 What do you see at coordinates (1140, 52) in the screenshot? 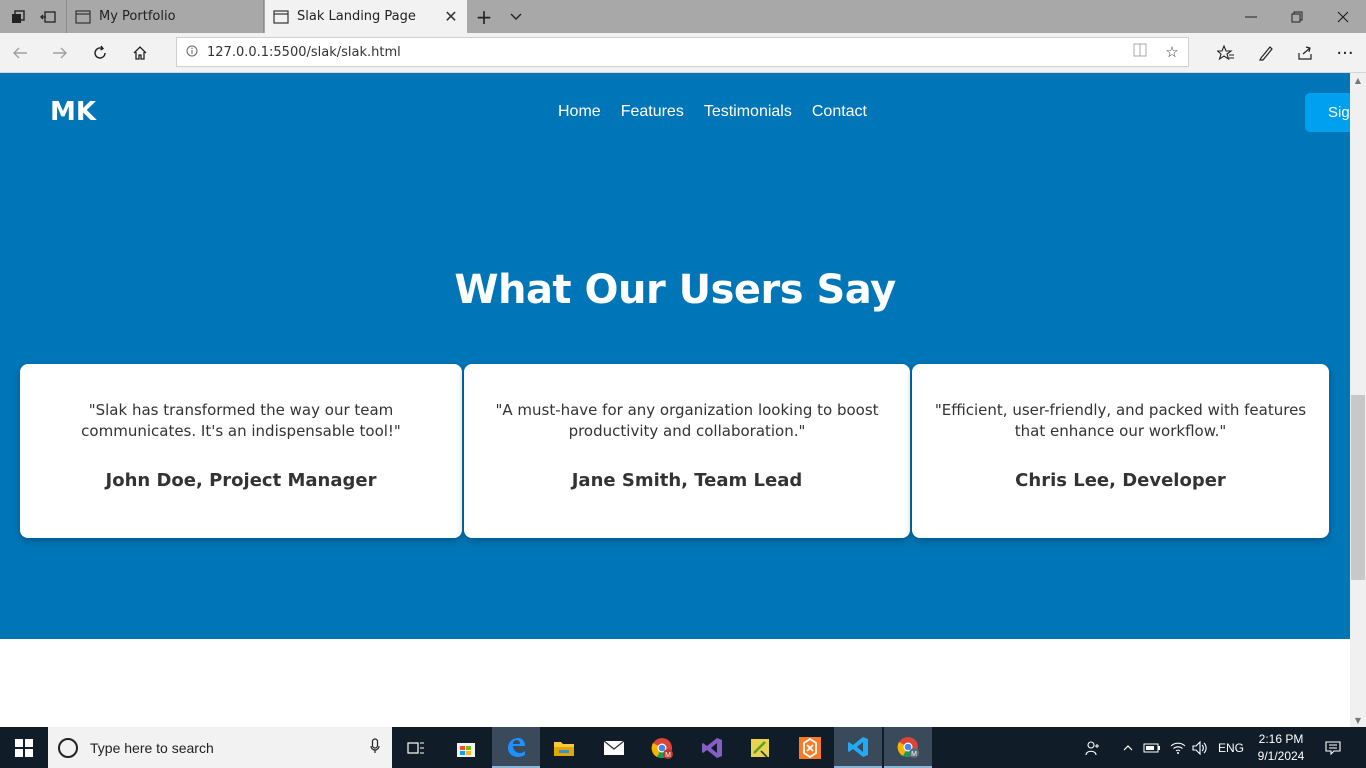
I see `reading-view-icon` at bounding box center [1140, 52].